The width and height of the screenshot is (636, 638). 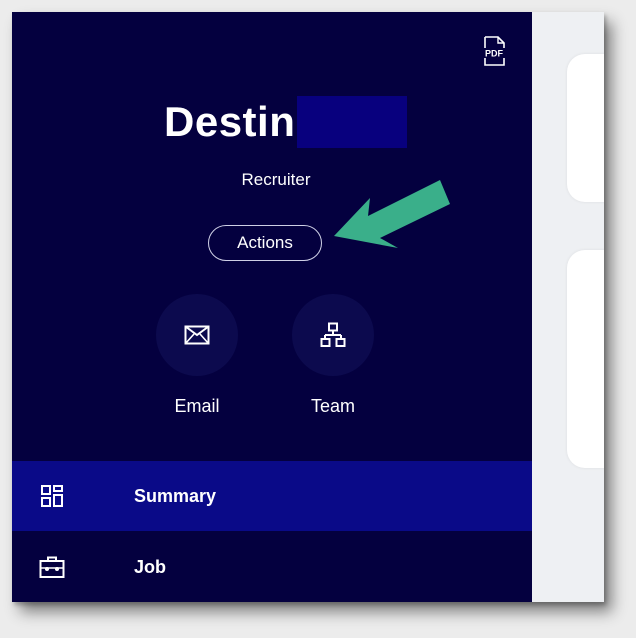 I want to click on profile-header: Destin, so click(x=286, y=122).